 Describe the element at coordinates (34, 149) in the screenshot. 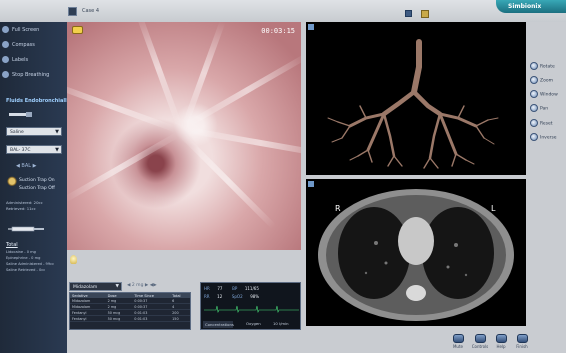

I see `temperature-select: BAL- 37C ▼` at that location.